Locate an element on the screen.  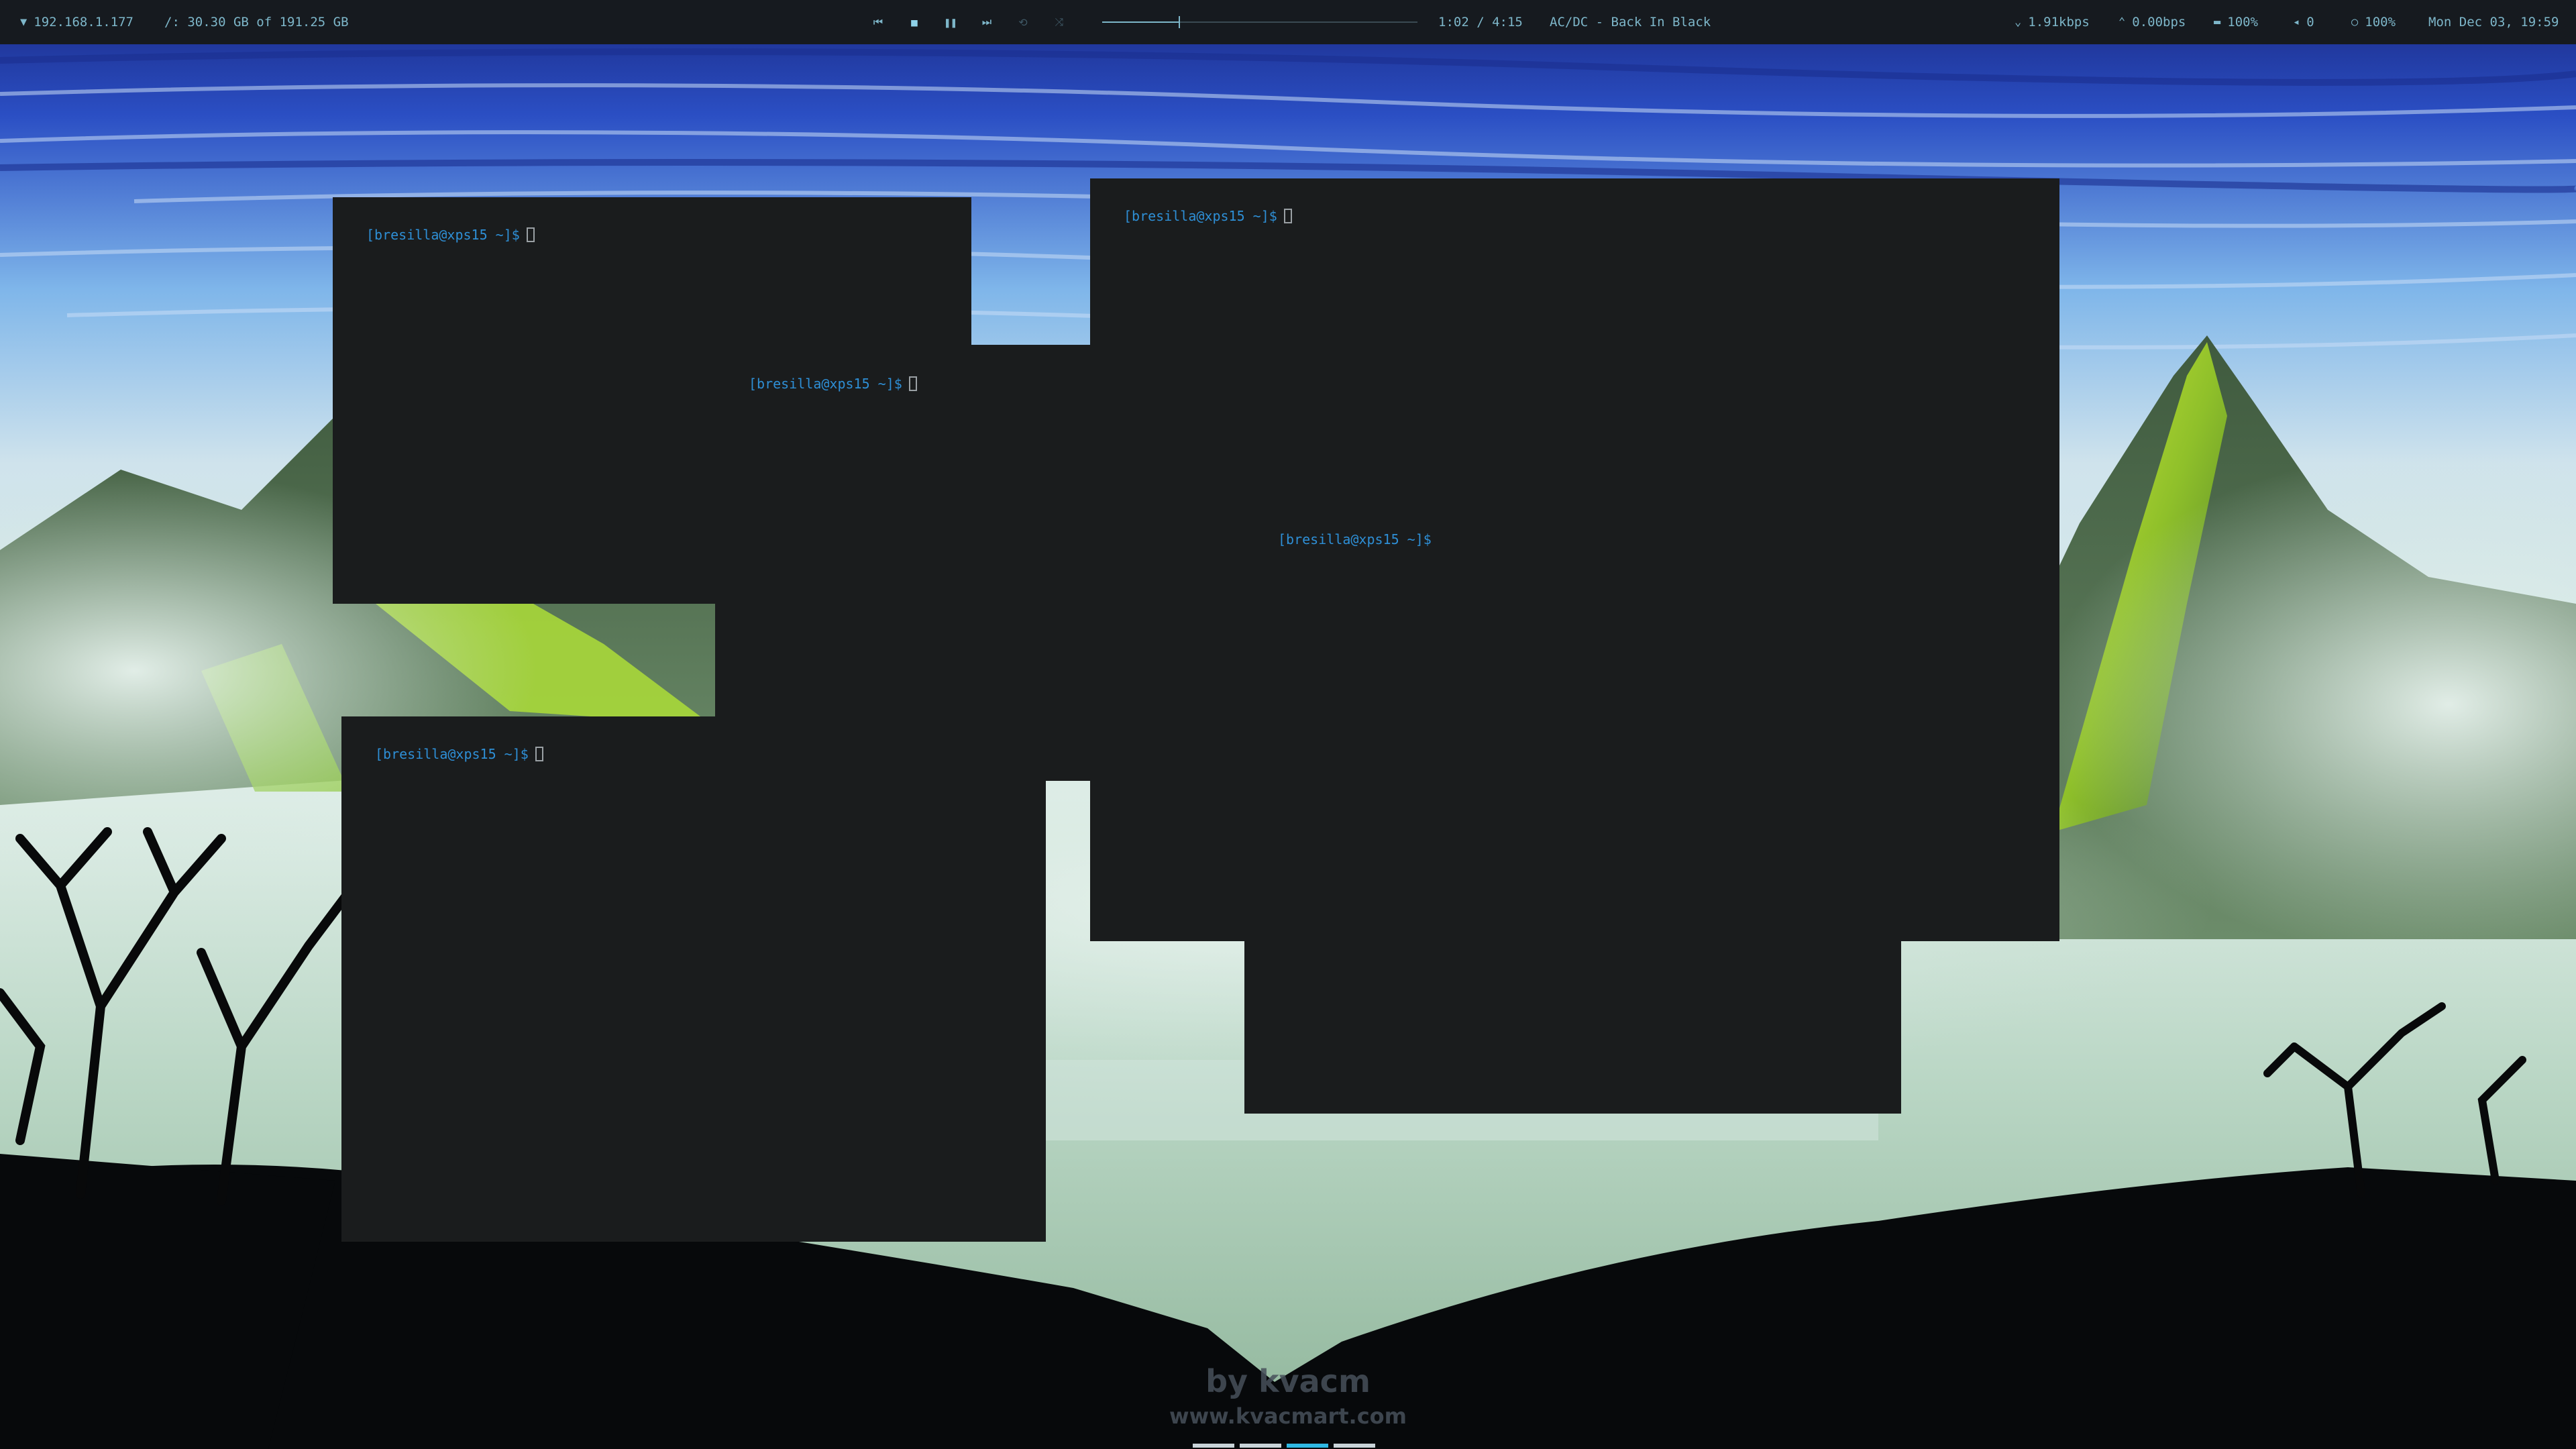
net-up-label: 0.00bps is located at coordinates (2159, 22).